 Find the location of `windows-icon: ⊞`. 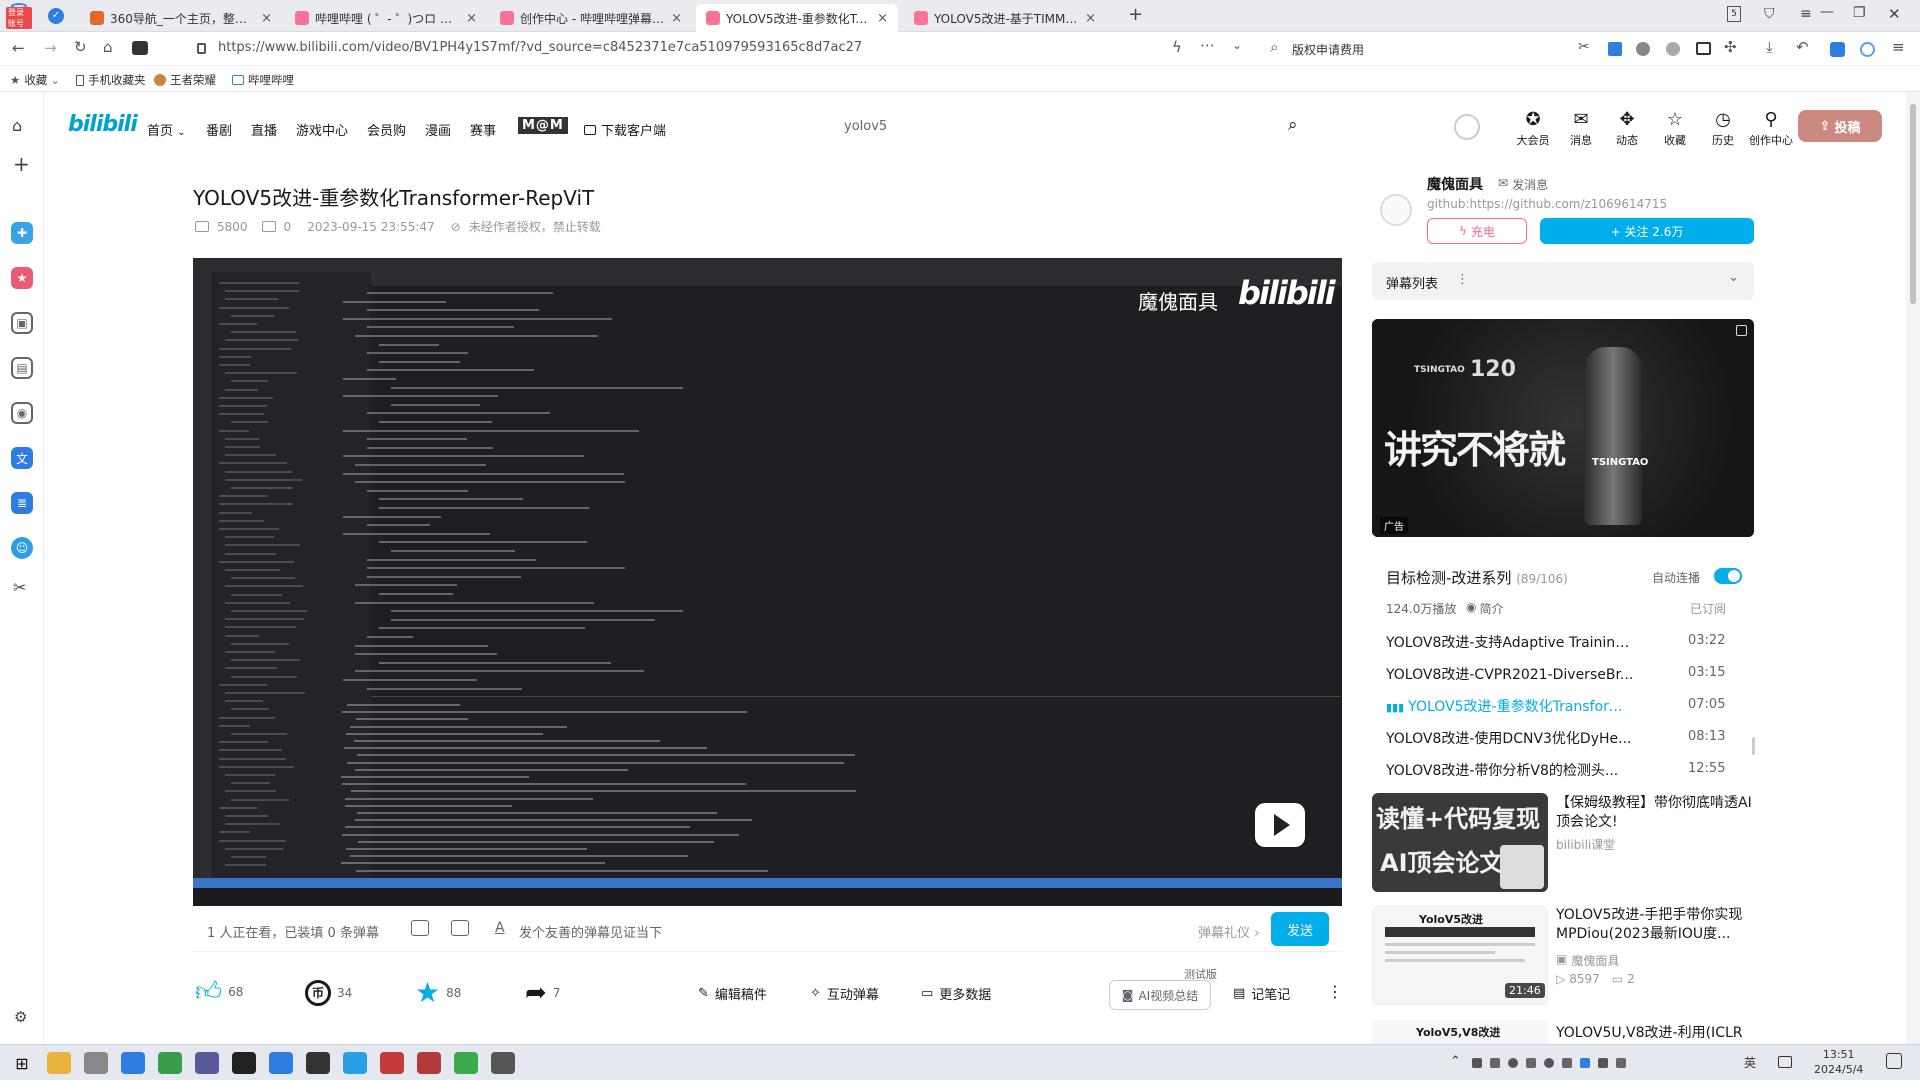

windows-icon: ⊞ is located at coordinates (22, 1063).